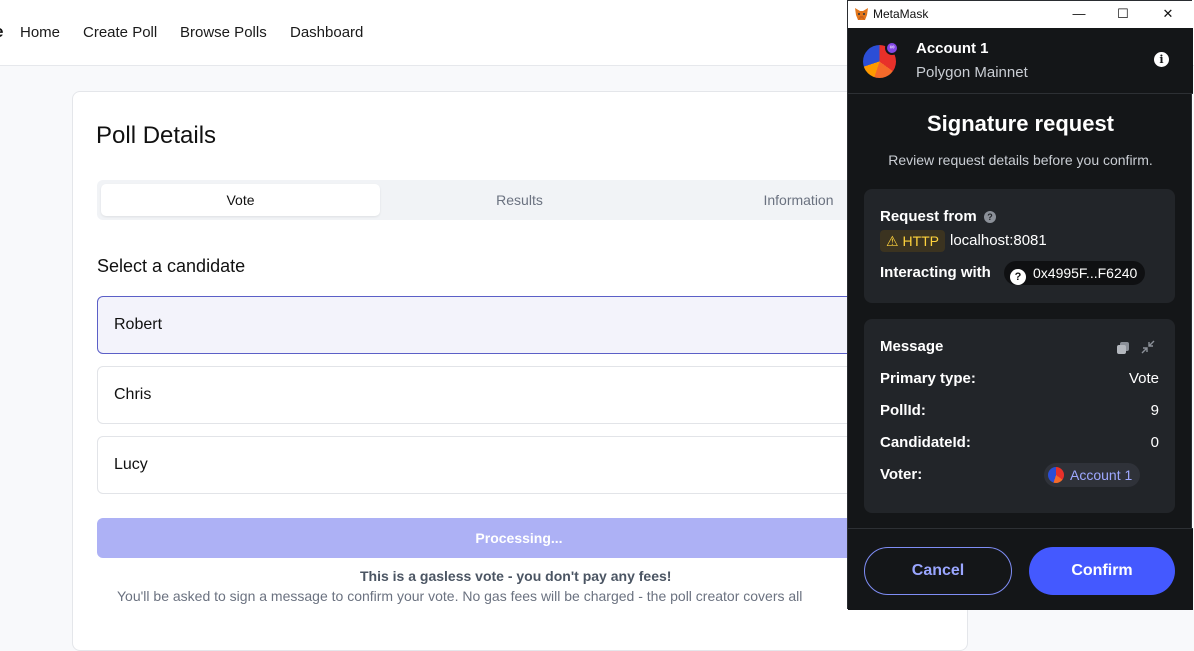 This screenshot has height=651, width=1194. Describe the element at coordinates (240, 200) in the screenshot. I see `tab-vote: Vote` at that location.